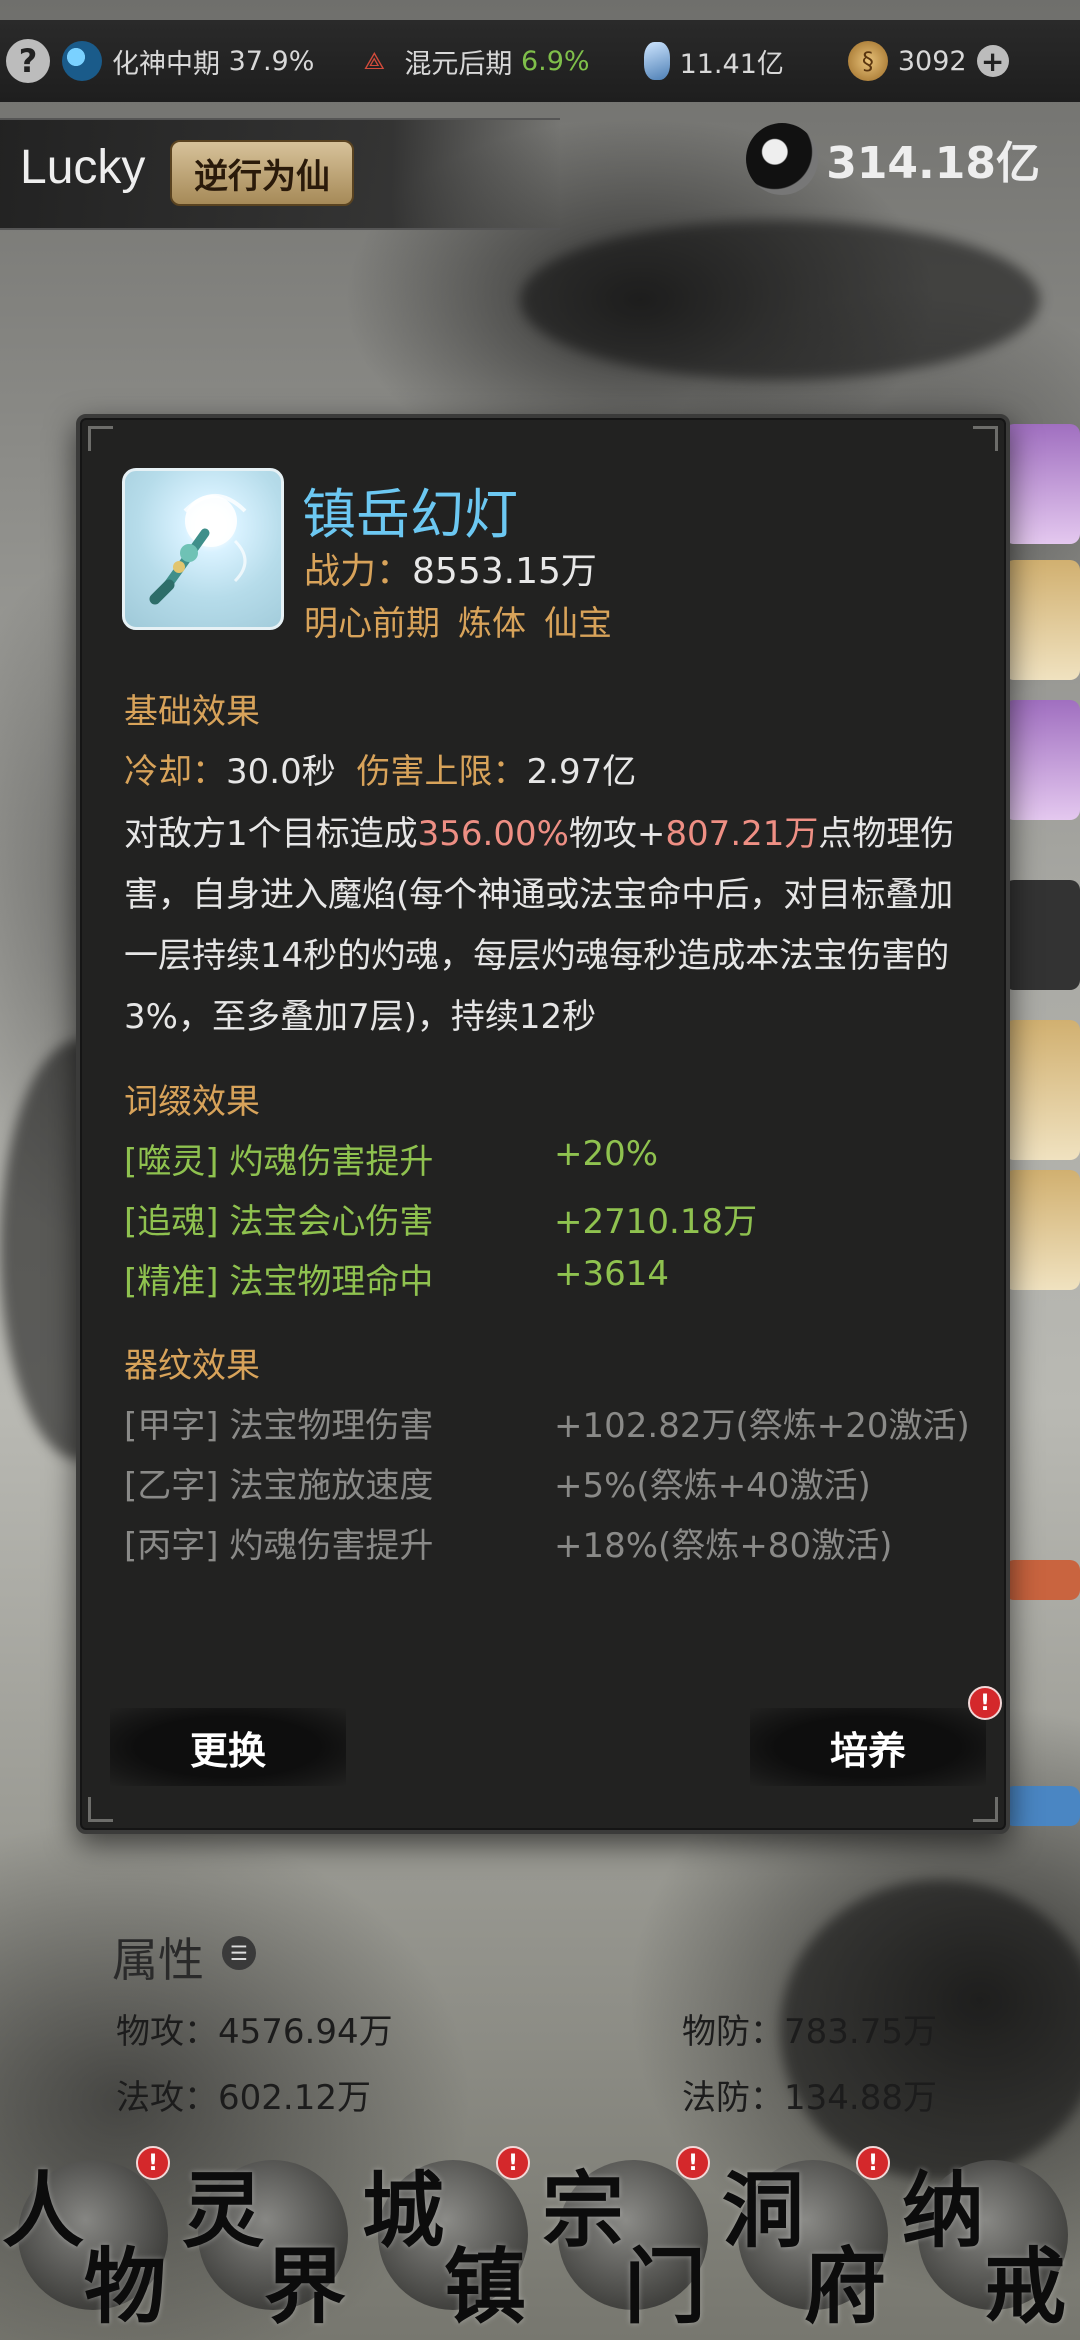  Describe the element at coordinates (192, 1366) in the screenshot. I see `pattern-effect-title: 器纹效果` at that location.